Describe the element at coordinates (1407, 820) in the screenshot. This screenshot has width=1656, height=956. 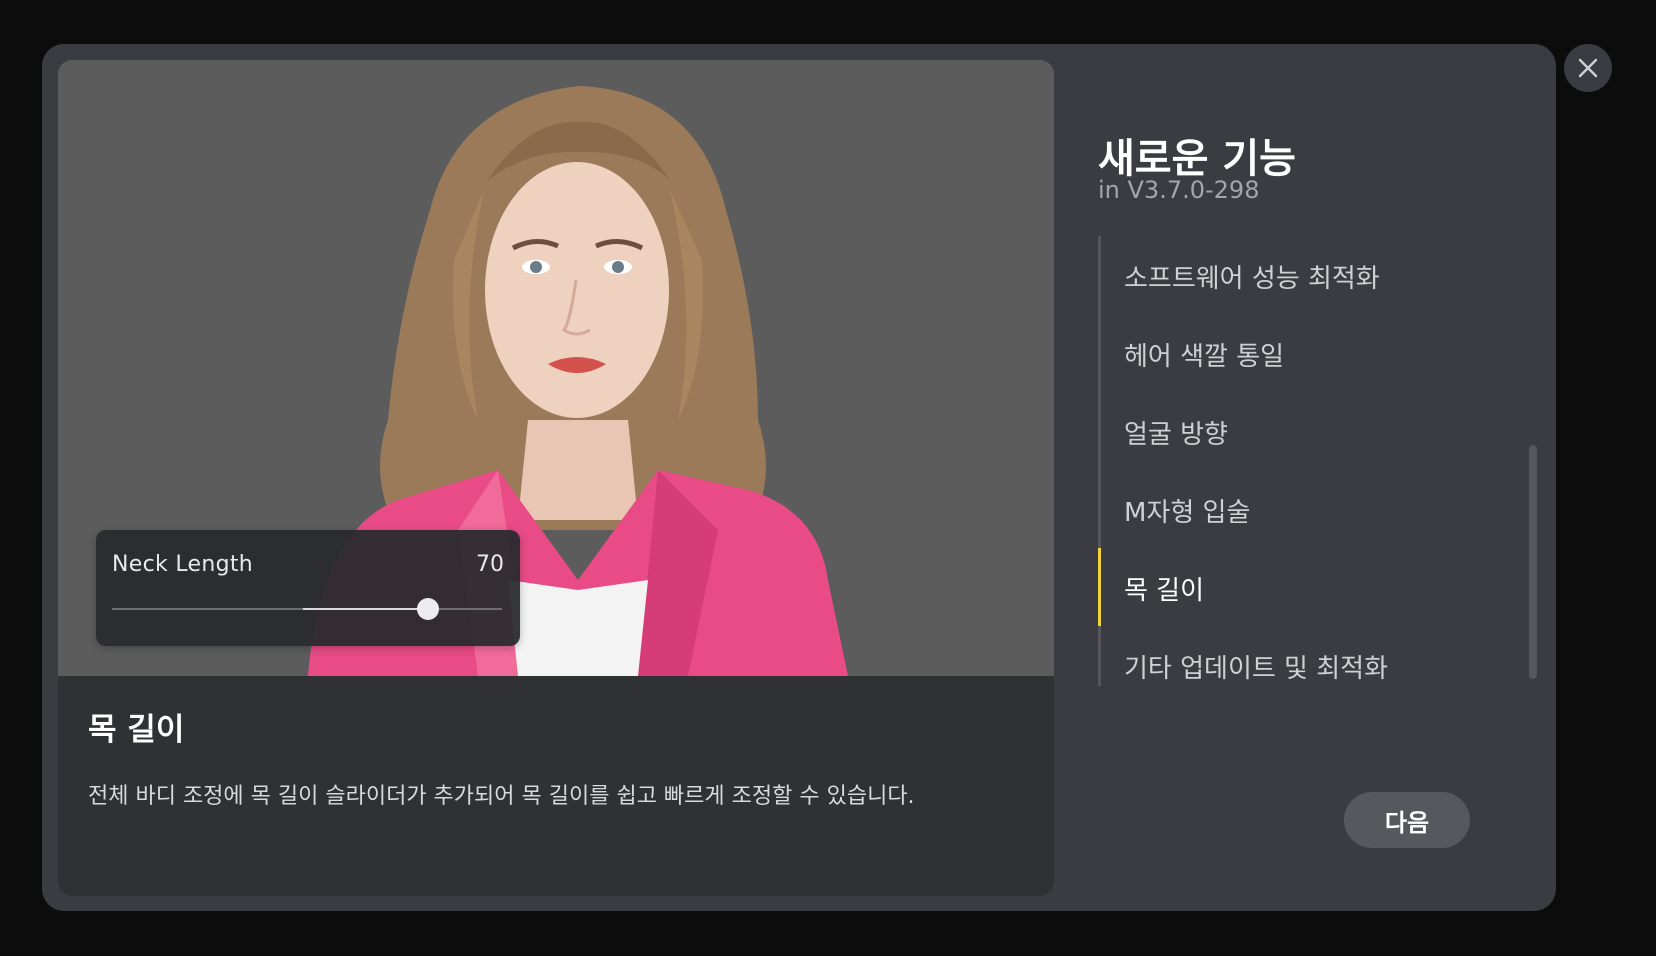
I see `next-button: 다음` at that location.